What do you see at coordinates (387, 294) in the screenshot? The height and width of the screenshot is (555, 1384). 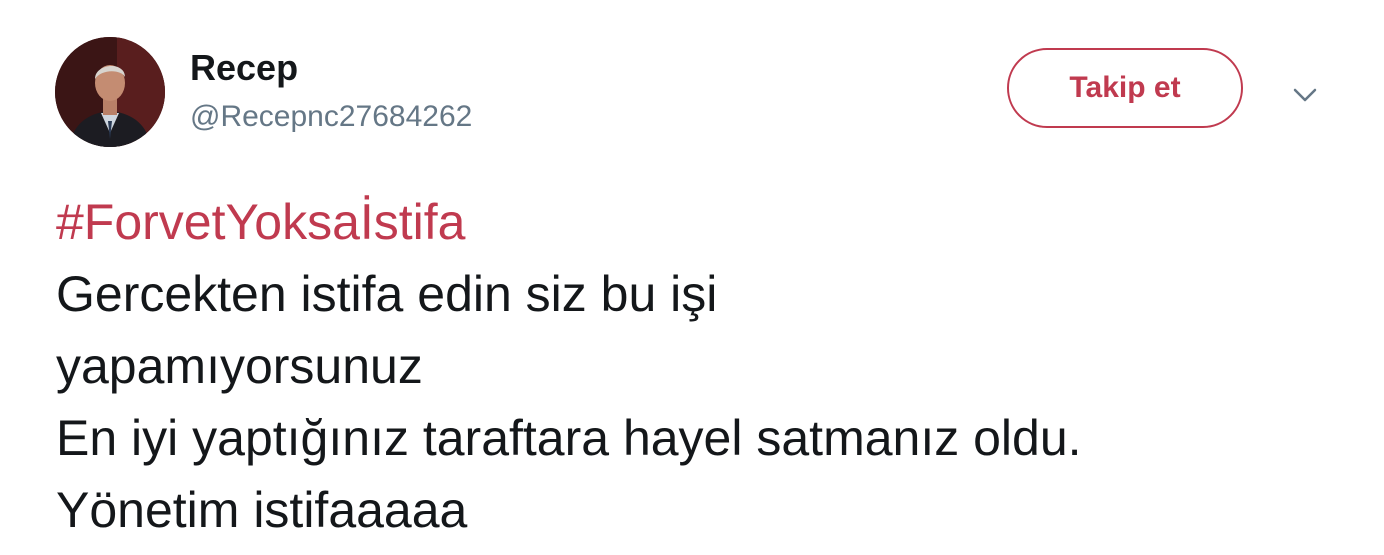 I see `tweet-line: Gercekten istifa edin siz bu işi` at bounding box center [387, 294].